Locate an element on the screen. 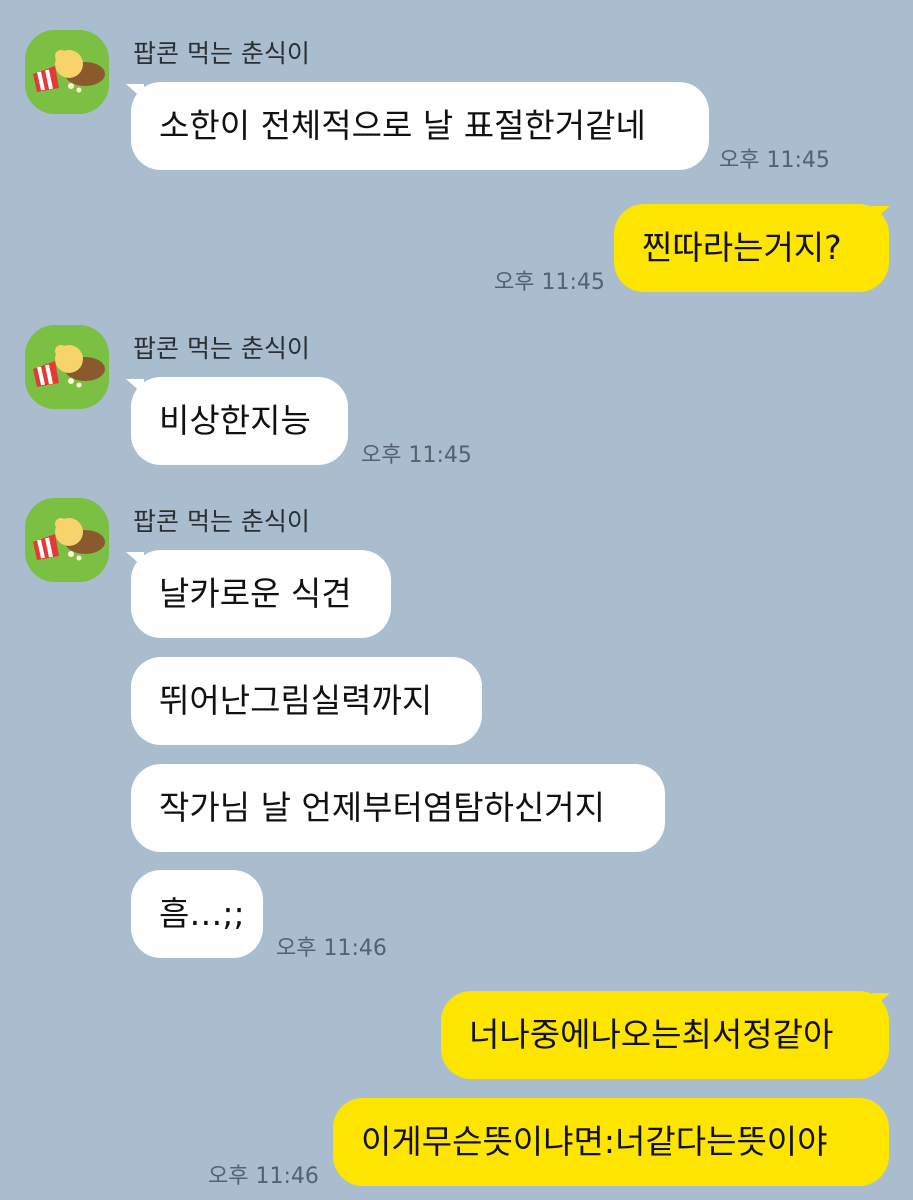  message-bubble: 찐따라는거지? is located at coordinates (751, 248).